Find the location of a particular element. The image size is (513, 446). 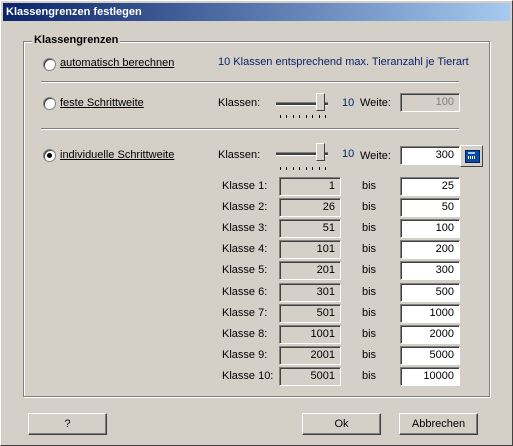

individual-slider-thumb is located at coordinates (320, 152).